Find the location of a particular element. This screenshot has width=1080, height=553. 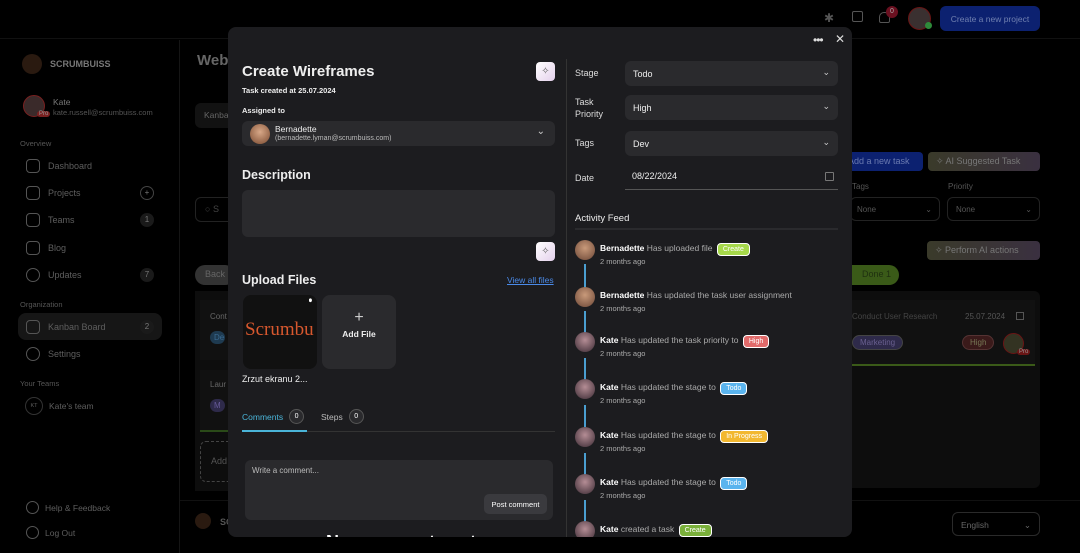

activity-text: Kate created a task Create is located at coordinates (656, 530).